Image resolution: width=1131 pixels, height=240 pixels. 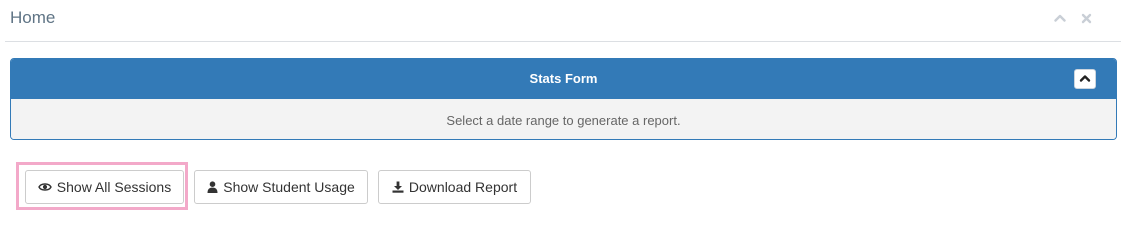 I want to click on panel-collapse-button, so click(x=1085, y=79).